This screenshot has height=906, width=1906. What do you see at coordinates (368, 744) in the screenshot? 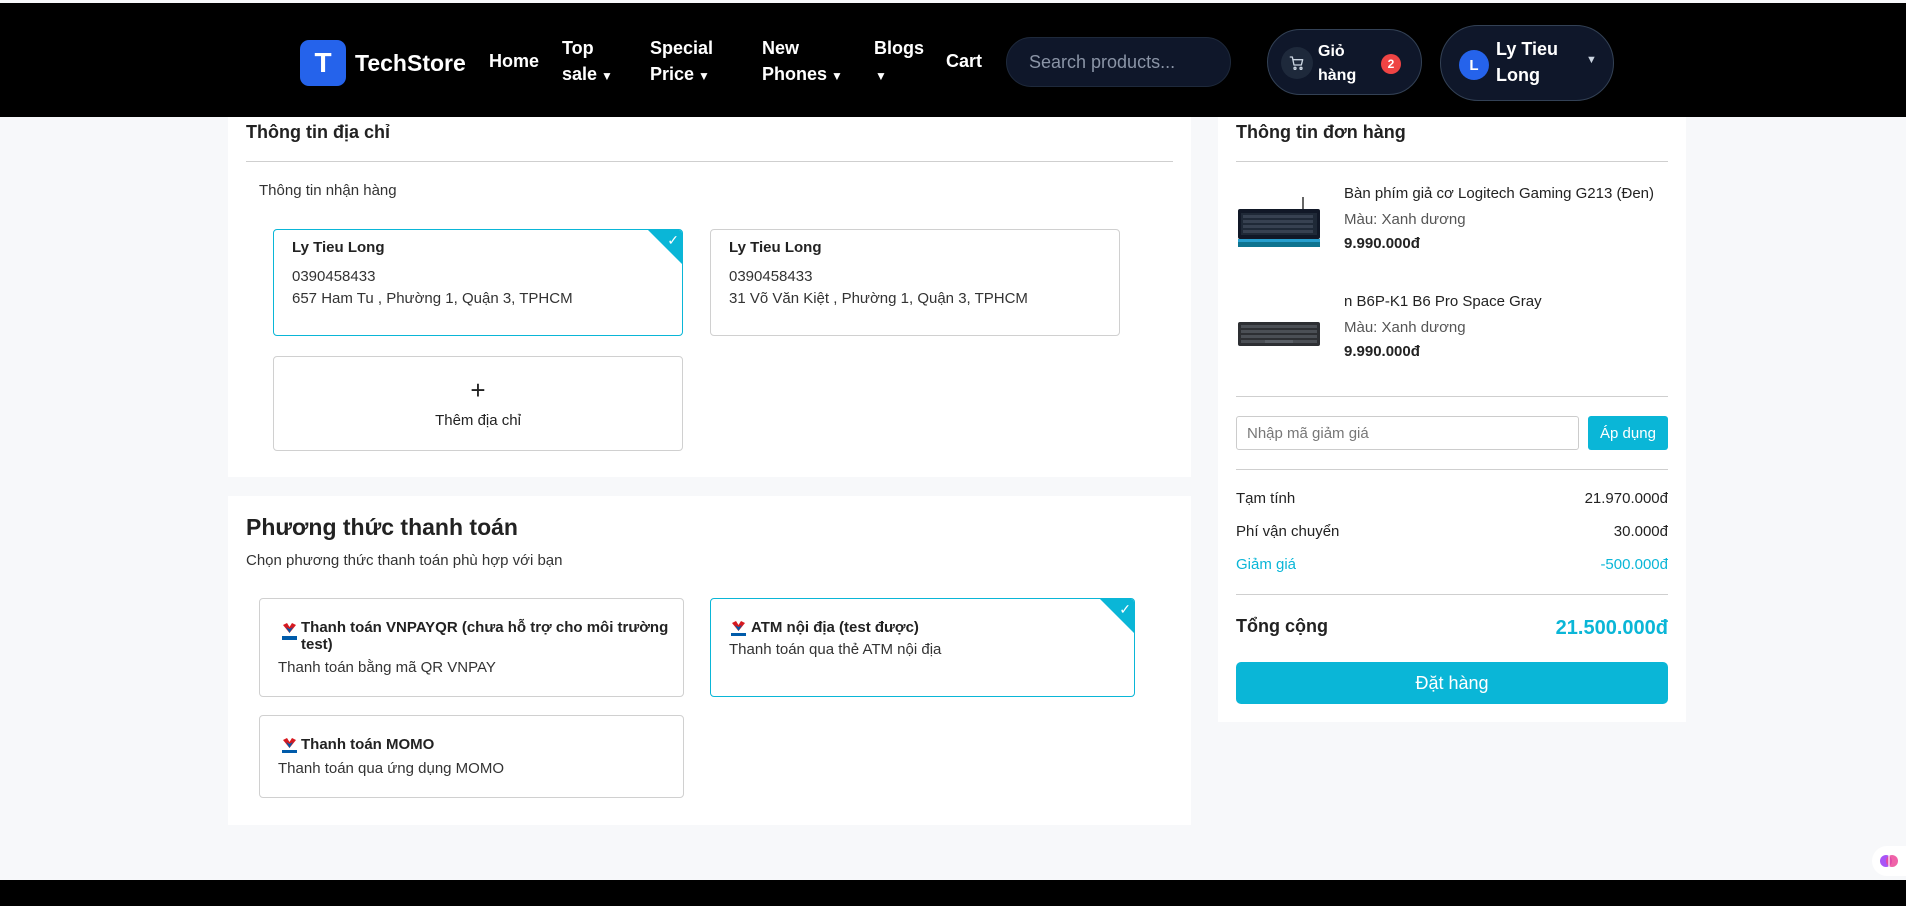
I see `payment-name: Thanh toán MOMO` at bounding box center [368, 744].